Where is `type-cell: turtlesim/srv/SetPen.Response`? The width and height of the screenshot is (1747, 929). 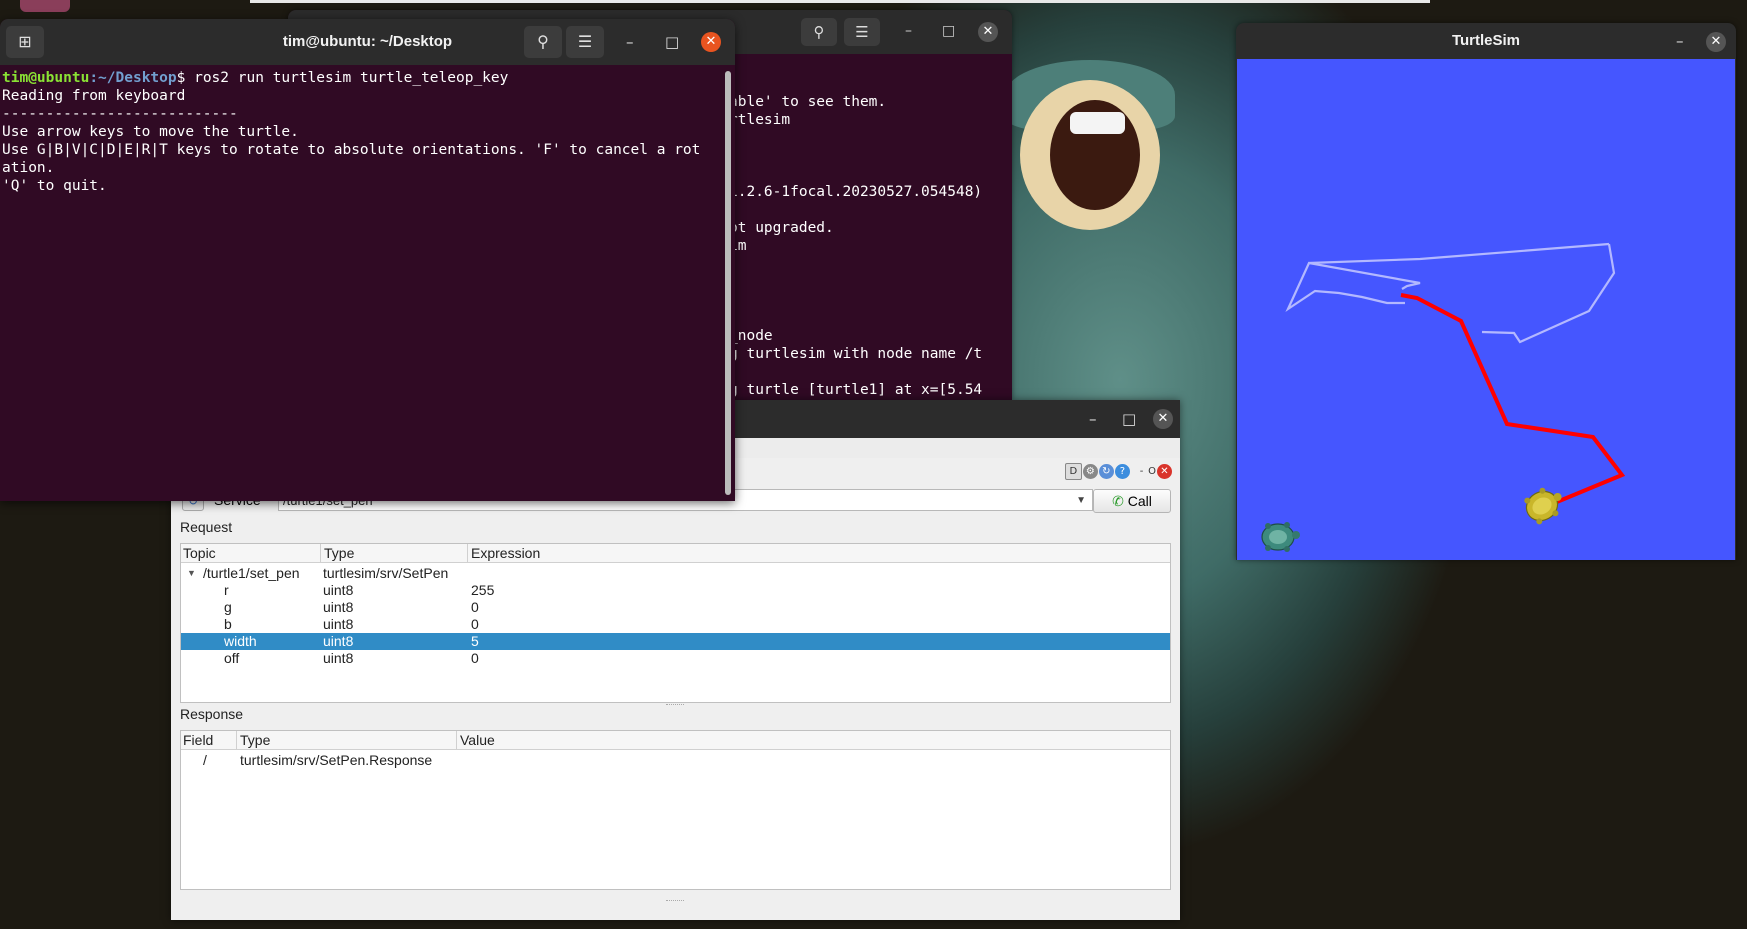
type-cell: turtlesim/srv/SetPen.Response is located at coordinates (336, 760).